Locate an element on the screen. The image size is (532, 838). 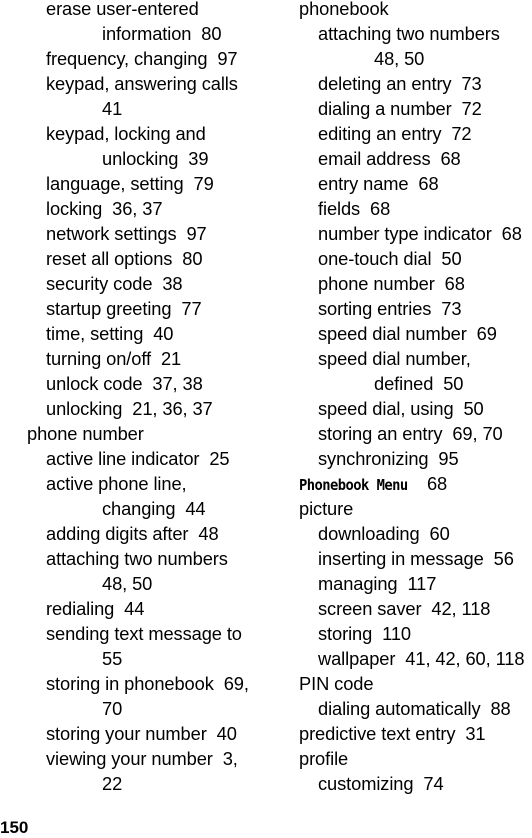
index-subentry: storing your number 40 is located at coordinates (141, 733).